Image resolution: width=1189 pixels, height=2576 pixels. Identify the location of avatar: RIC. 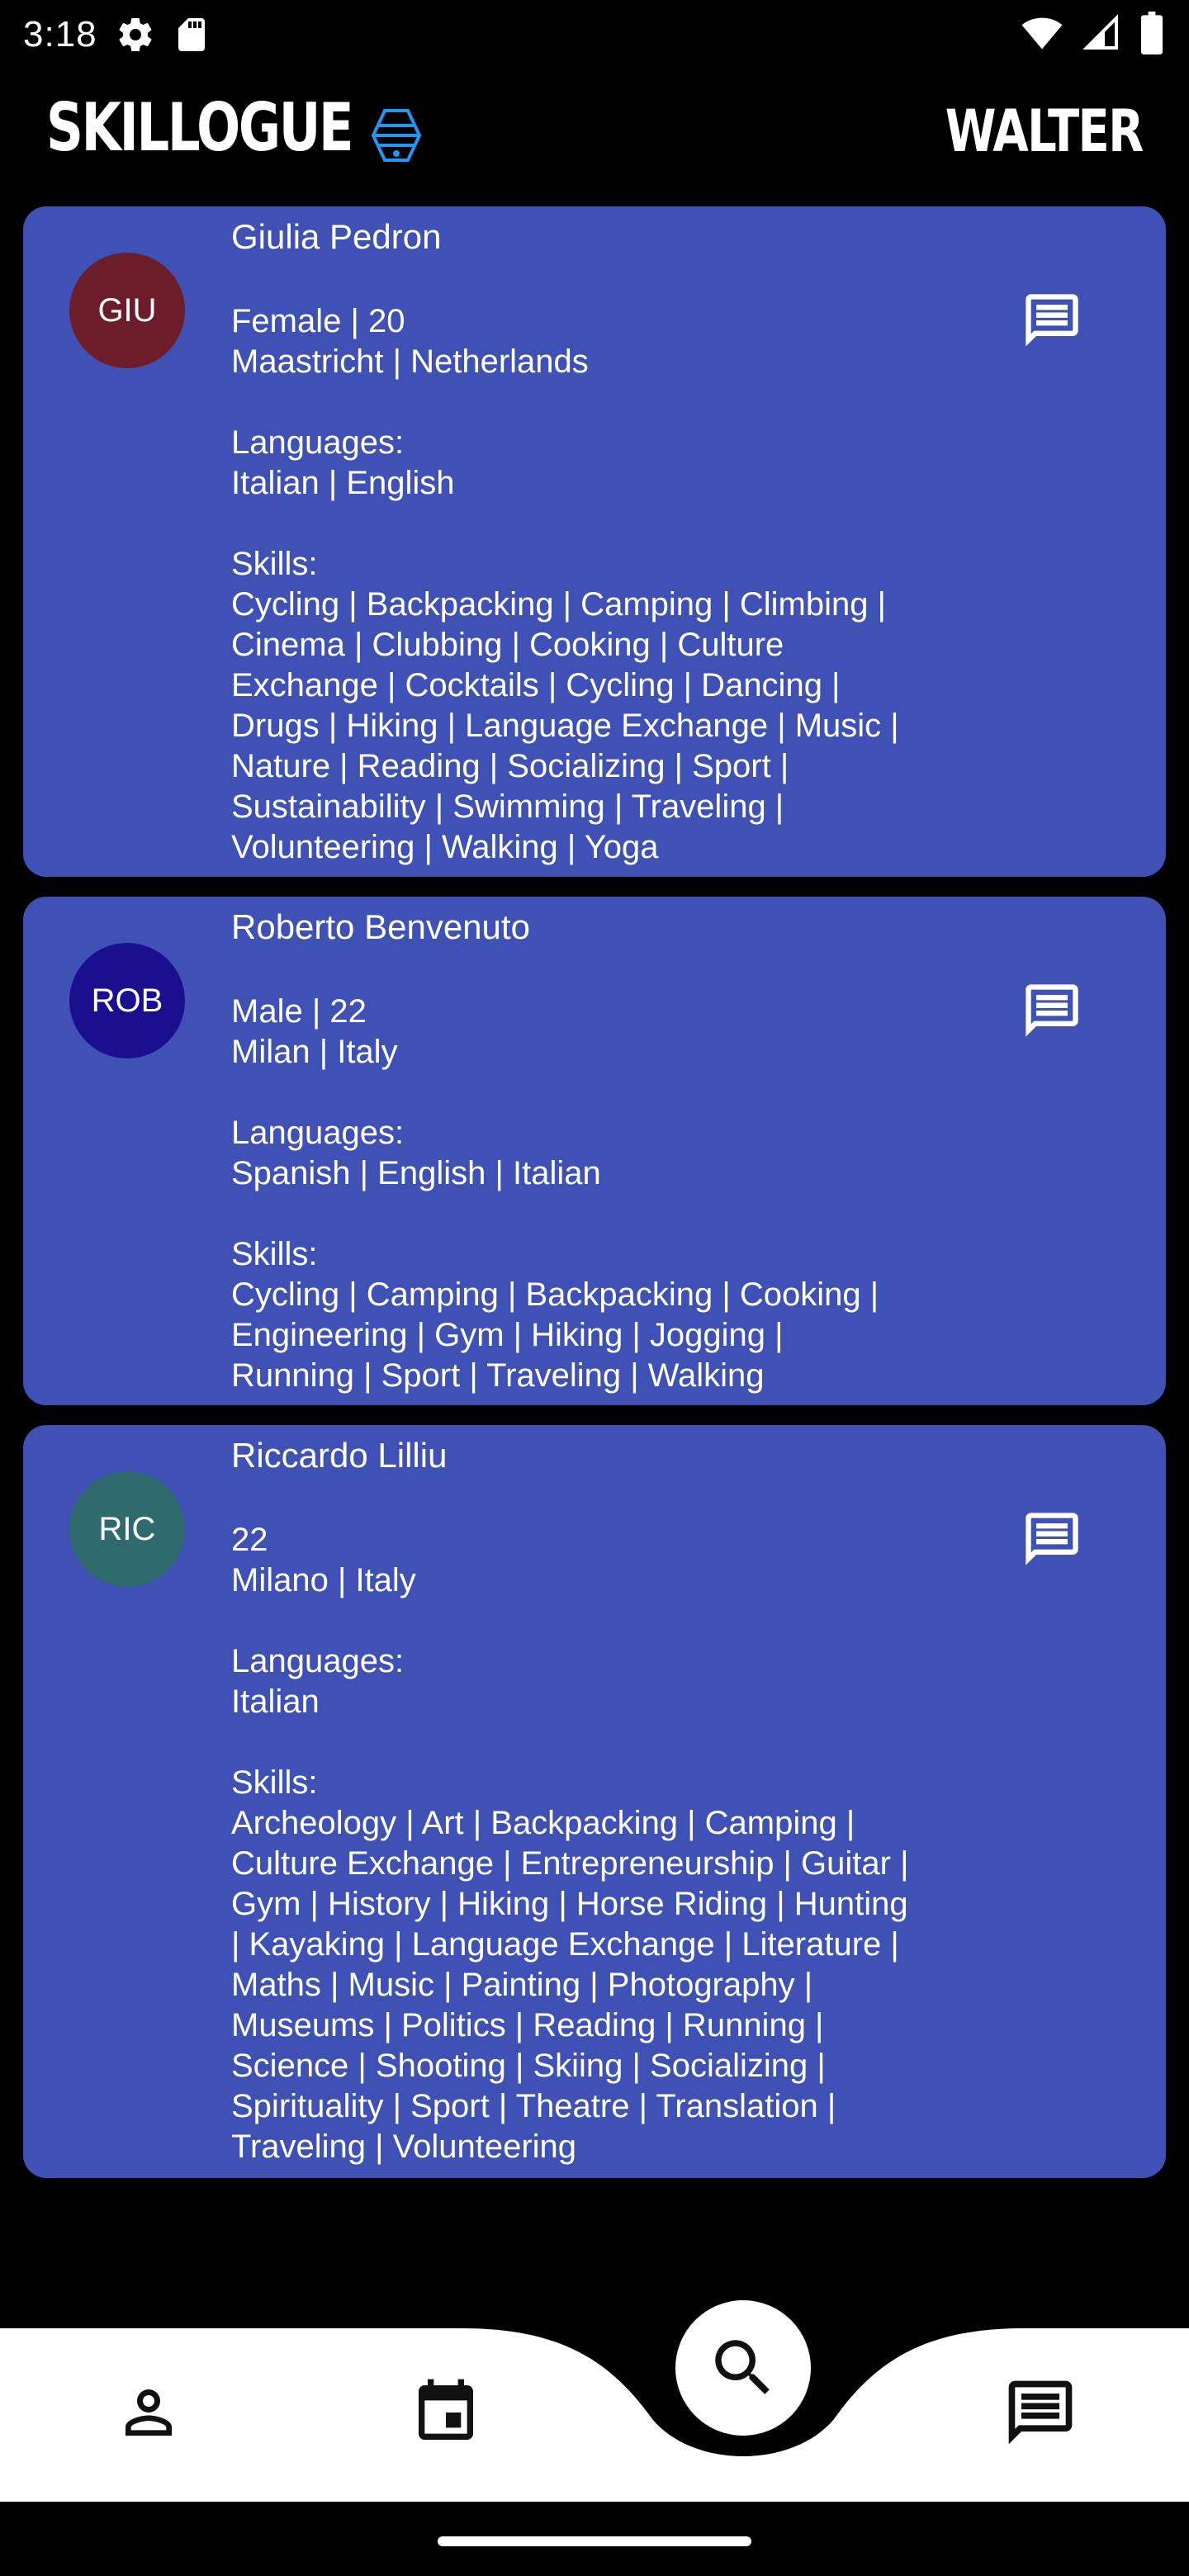
(127, 1529).